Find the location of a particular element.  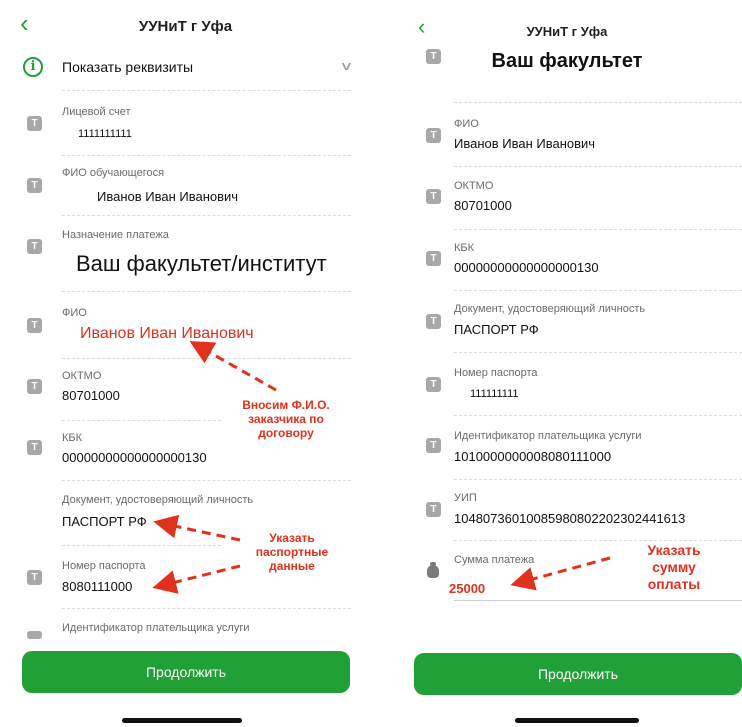

info-icon: i is located at coordinates (33, 67).